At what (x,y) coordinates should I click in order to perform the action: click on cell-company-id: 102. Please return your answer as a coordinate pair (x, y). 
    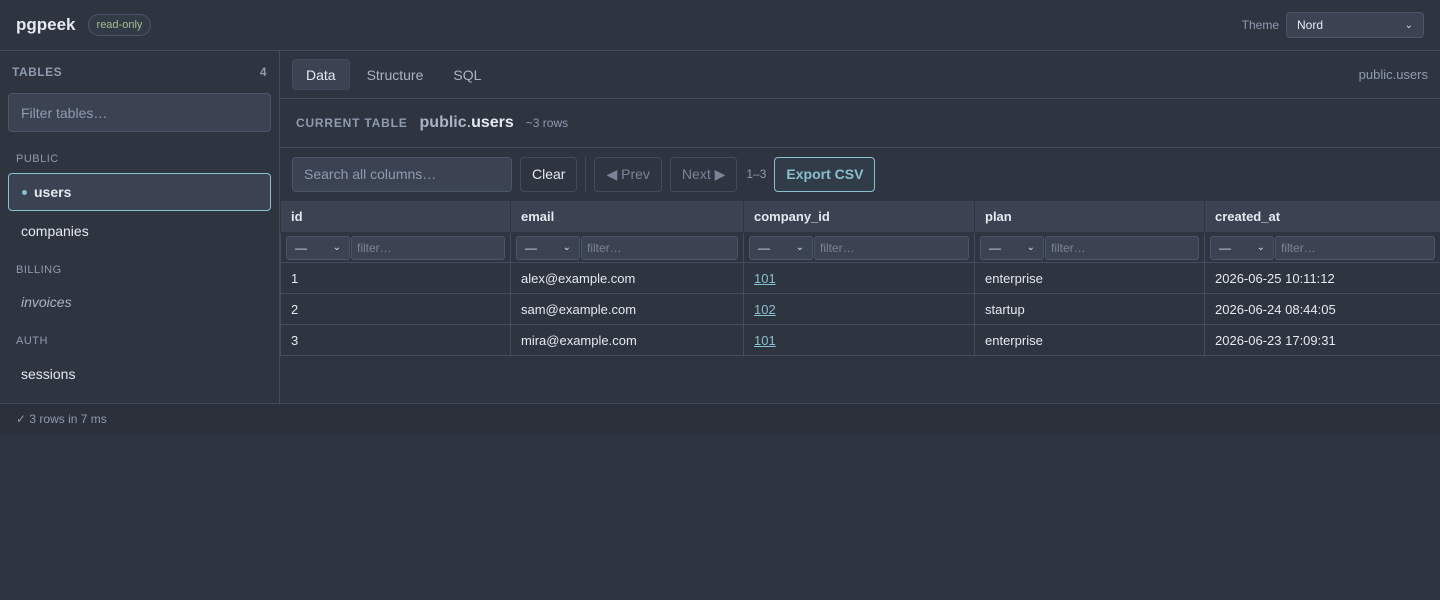
    Looking at the image, I should click on (859, 309).